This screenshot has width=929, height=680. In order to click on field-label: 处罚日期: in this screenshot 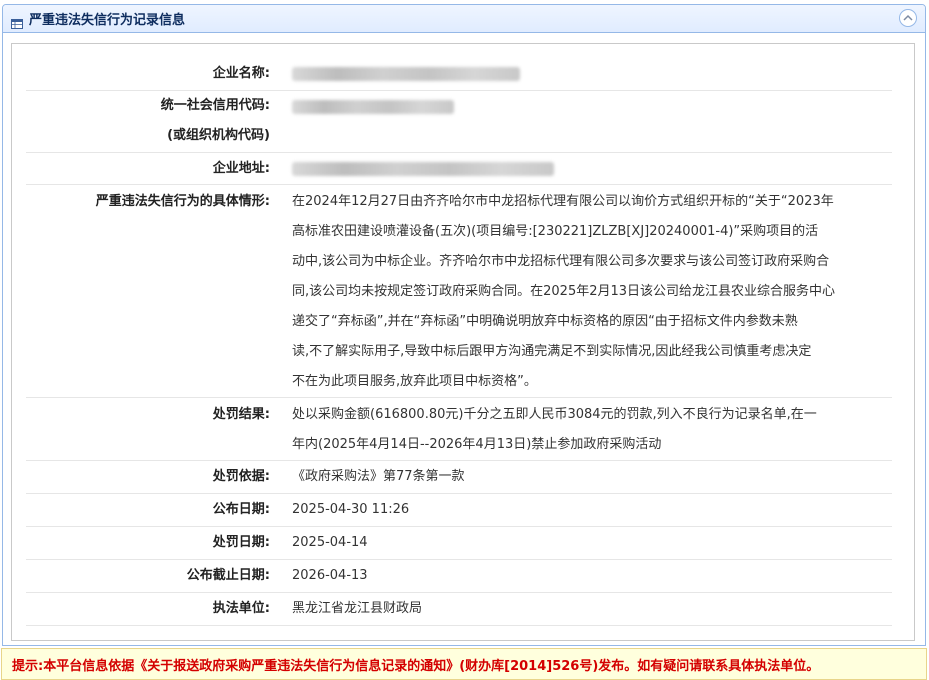, I will do `click(241, 542)`.